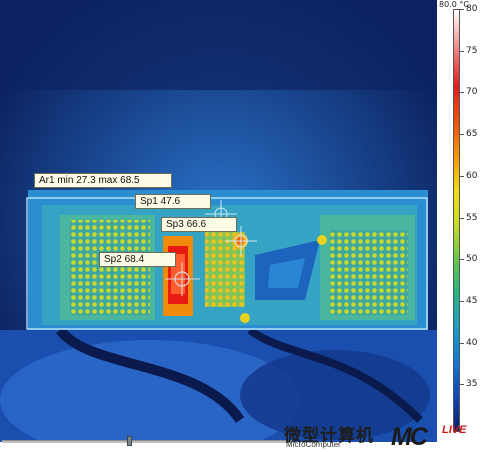 The image size is (482, 452). I want to click on watermark-logo: 微型计算机 MicroComputer MC LIVE, so click(382, 436).